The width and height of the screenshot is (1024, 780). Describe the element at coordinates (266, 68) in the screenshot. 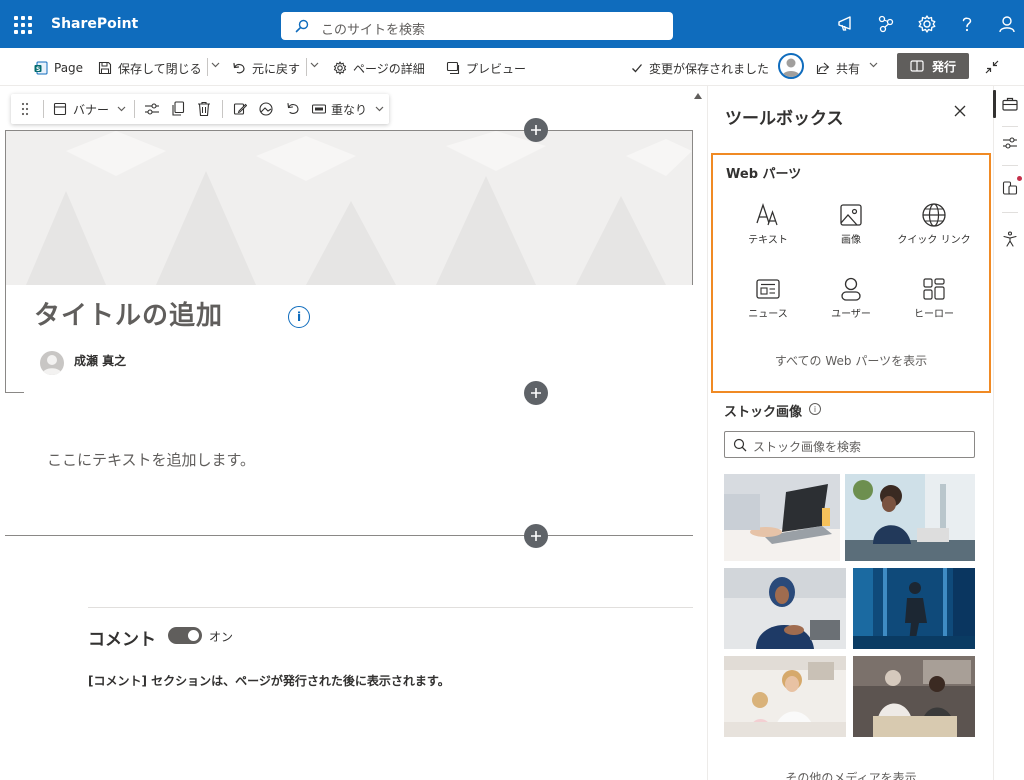

I see `undo-button: 元に戻す` at that location.